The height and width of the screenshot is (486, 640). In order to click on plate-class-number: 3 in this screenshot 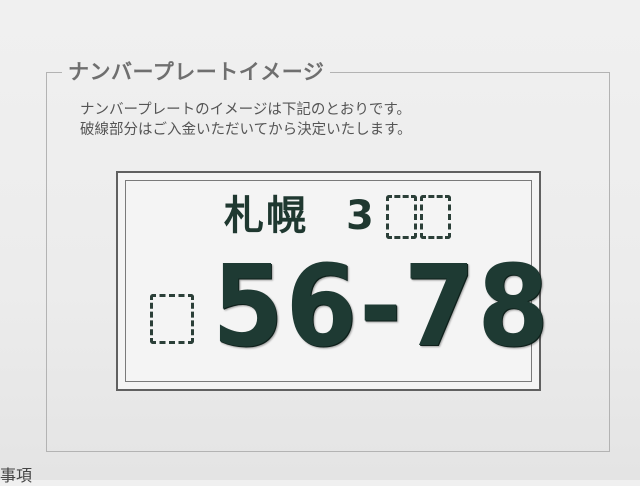, I will do `click(360, 216)`.